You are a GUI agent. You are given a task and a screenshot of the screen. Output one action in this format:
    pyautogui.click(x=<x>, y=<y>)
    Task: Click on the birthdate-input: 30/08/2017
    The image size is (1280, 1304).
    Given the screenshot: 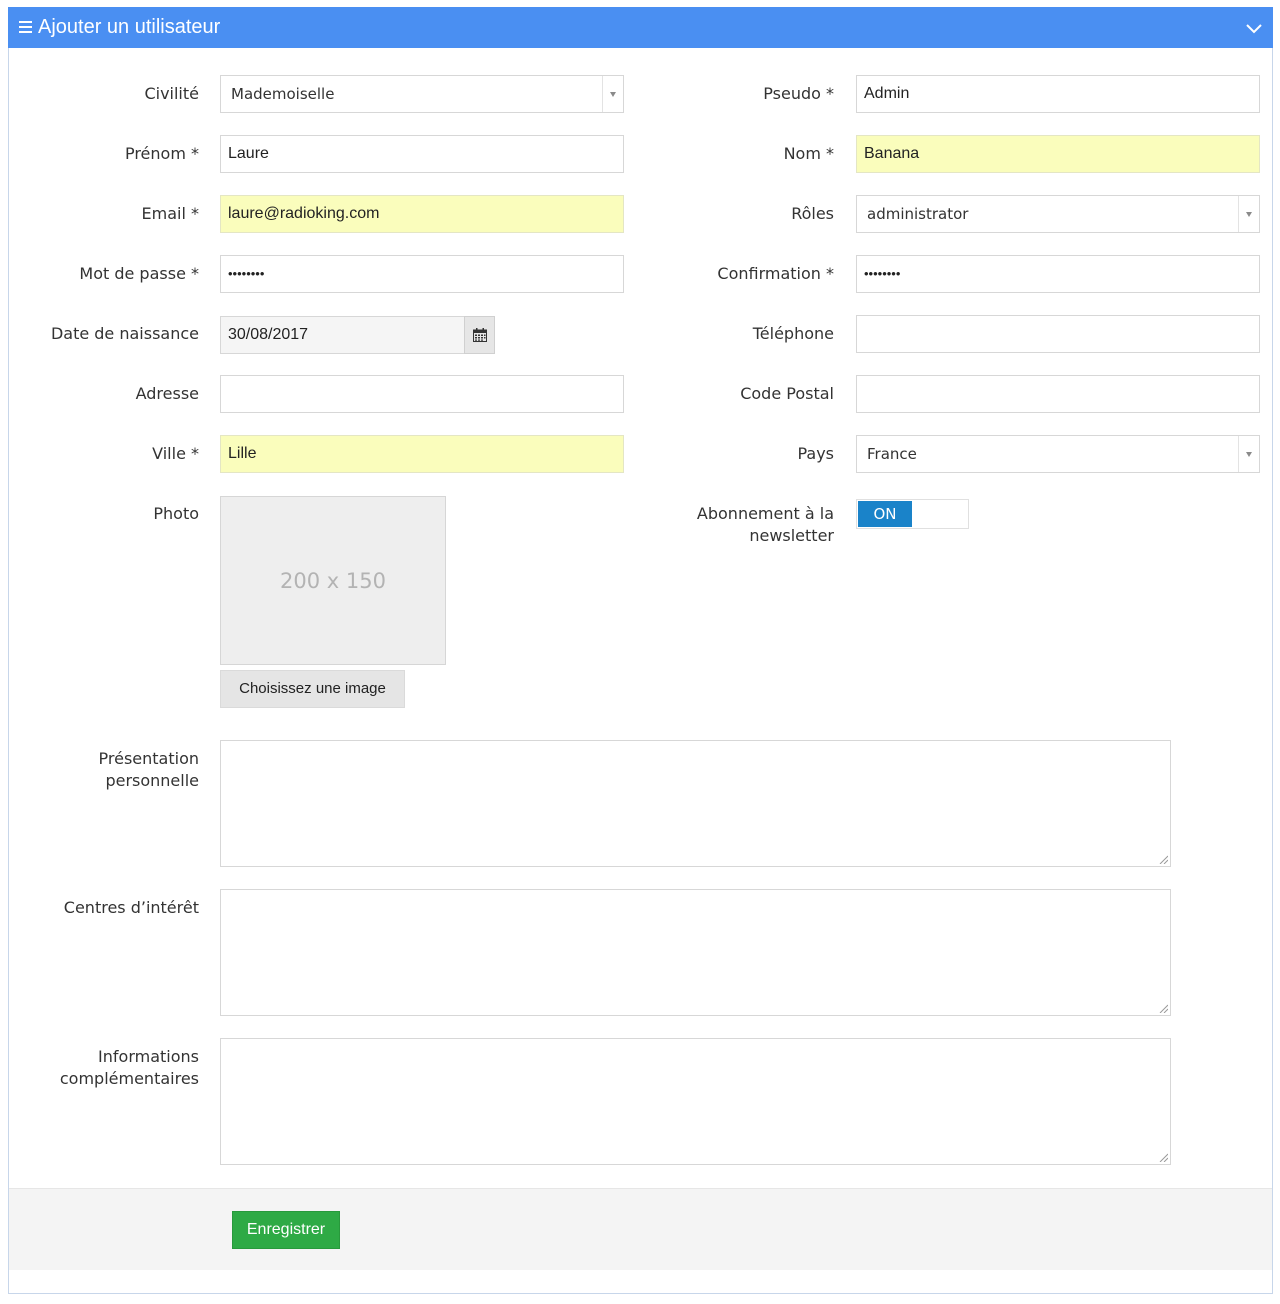 What is the action you would take?
    pyautogui.click(x=342, y=335)
    